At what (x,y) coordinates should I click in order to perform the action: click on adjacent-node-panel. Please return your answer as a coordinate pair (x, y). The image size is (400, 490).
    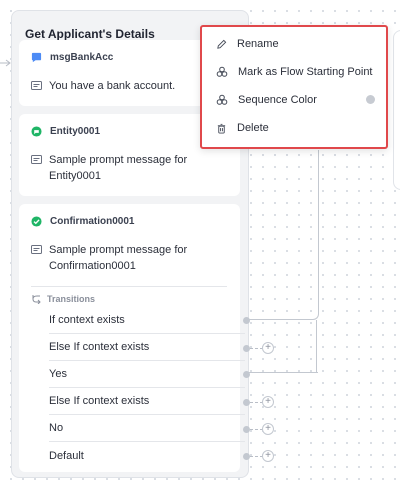
    Looking at the image, I should click on (396, 110).